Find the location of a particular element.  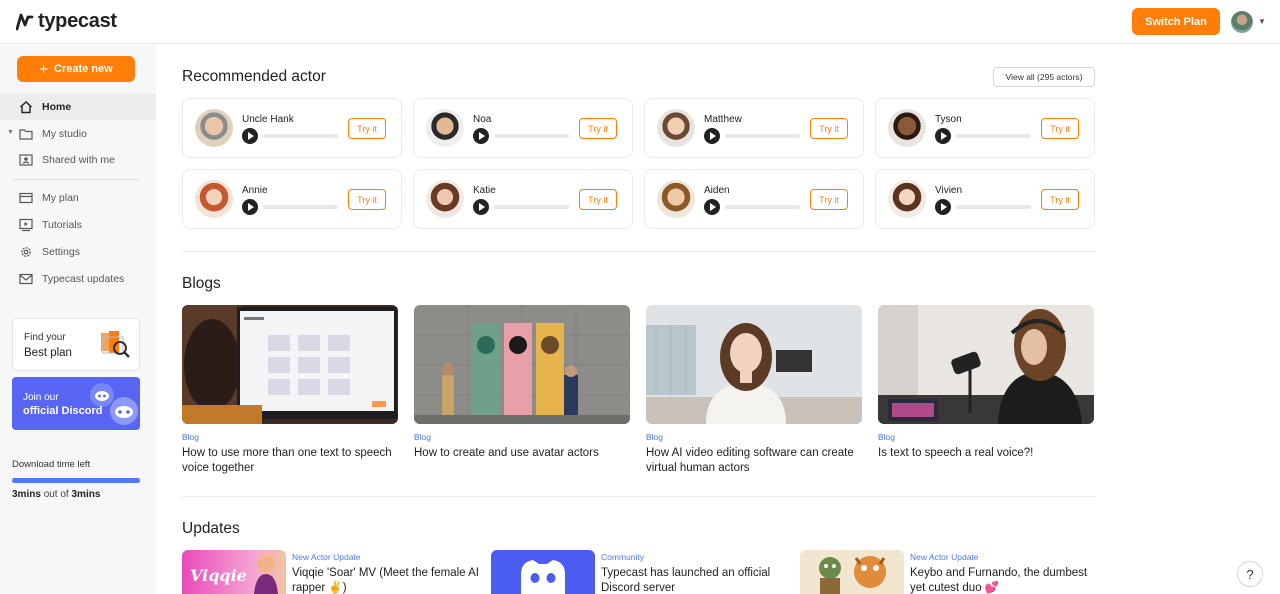

actor-name: Vivien is located at coordinates (949, 190).